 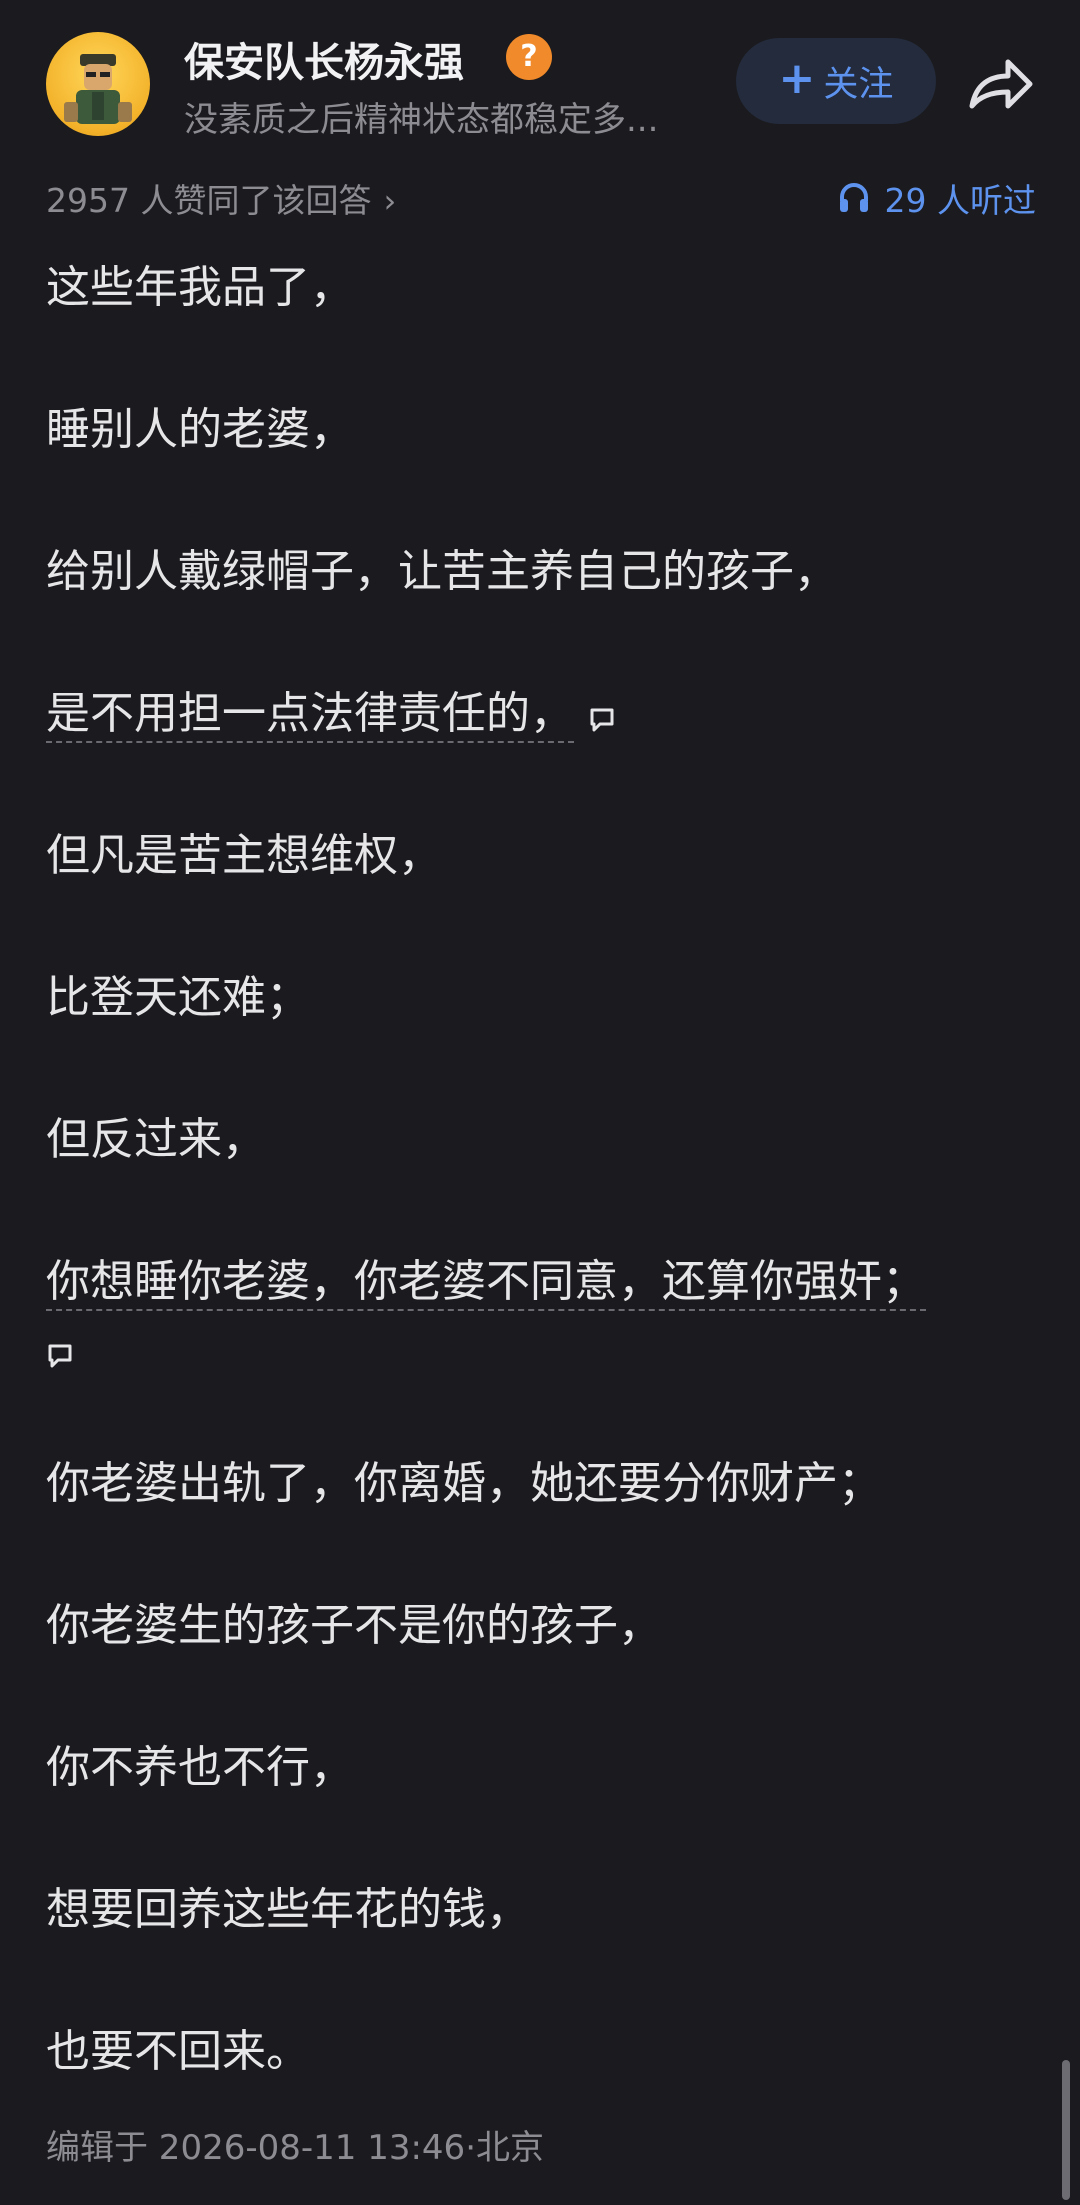 What do you see at coordinates (156, 1139) in the screenshot?
I see `answer-paragraph: 但反过来，` at bounding box center [156, 1139].